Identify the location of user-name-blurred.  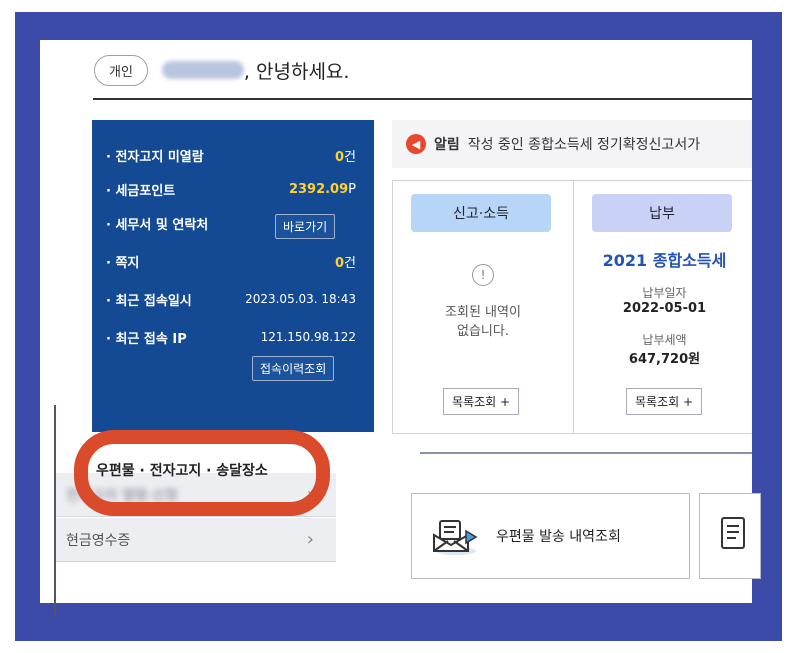
(202, 70).